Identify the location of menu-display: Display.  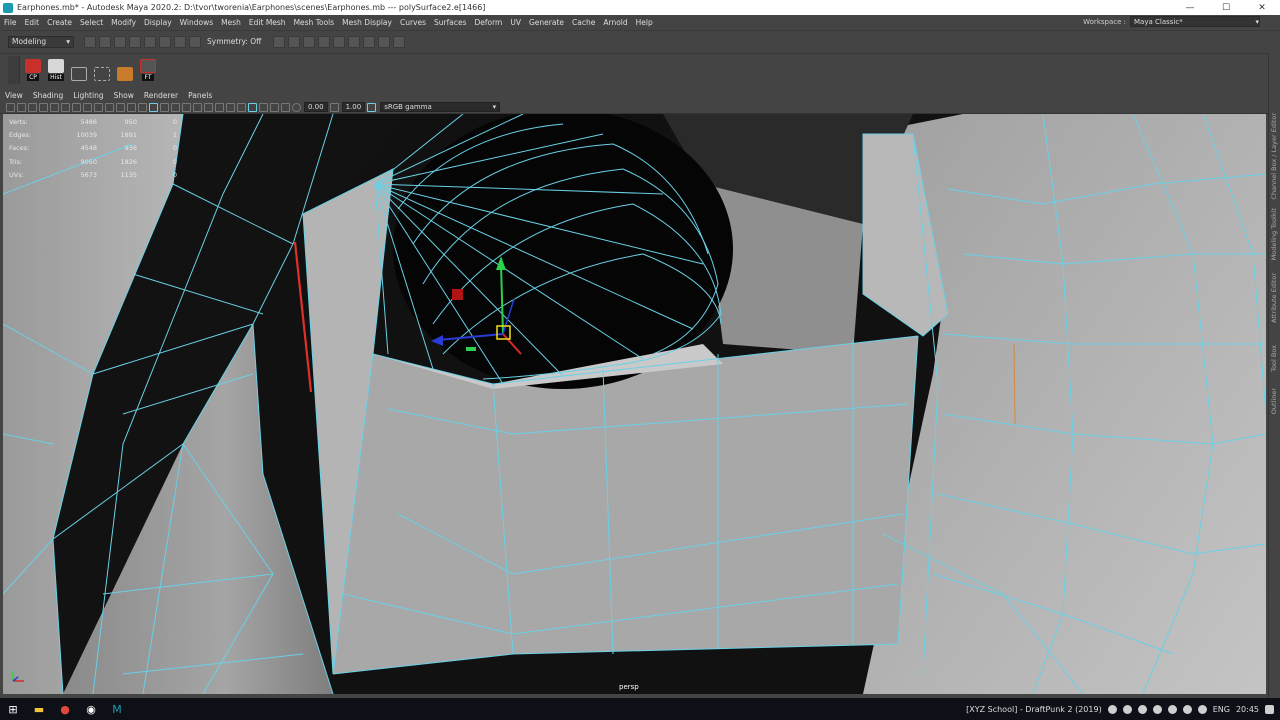
(158, 22).